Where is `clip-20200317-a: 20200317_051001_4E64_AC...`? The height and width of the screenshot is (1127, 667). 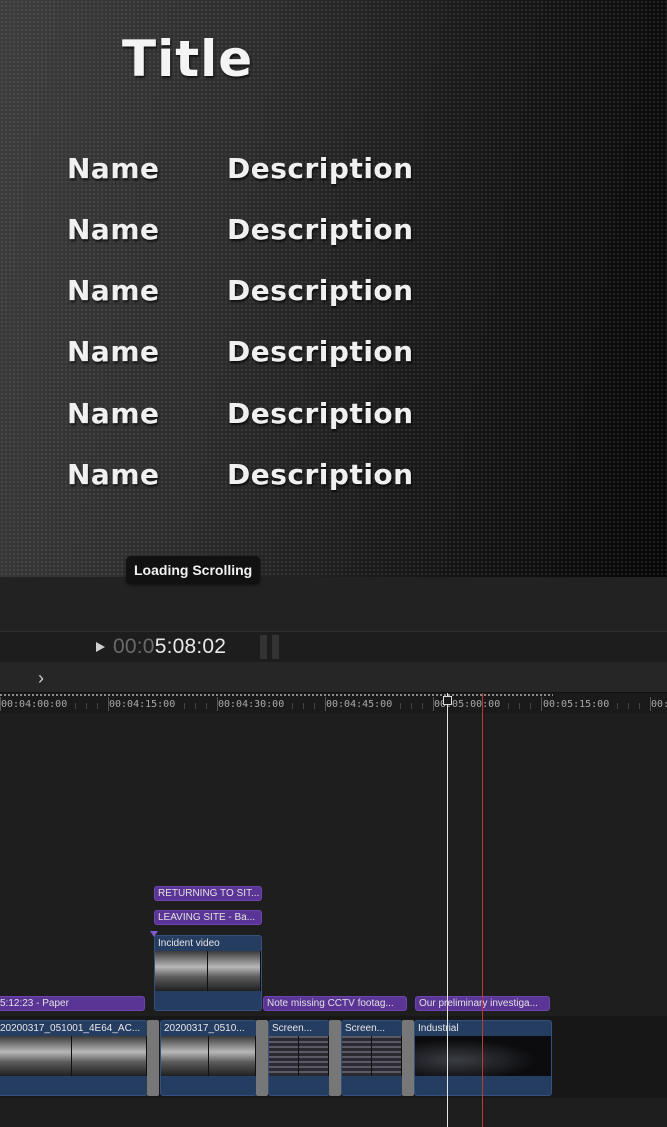 clip-20200317-a: 20200317_051001_4E64_AC... is located at coordinates (74, 1058).